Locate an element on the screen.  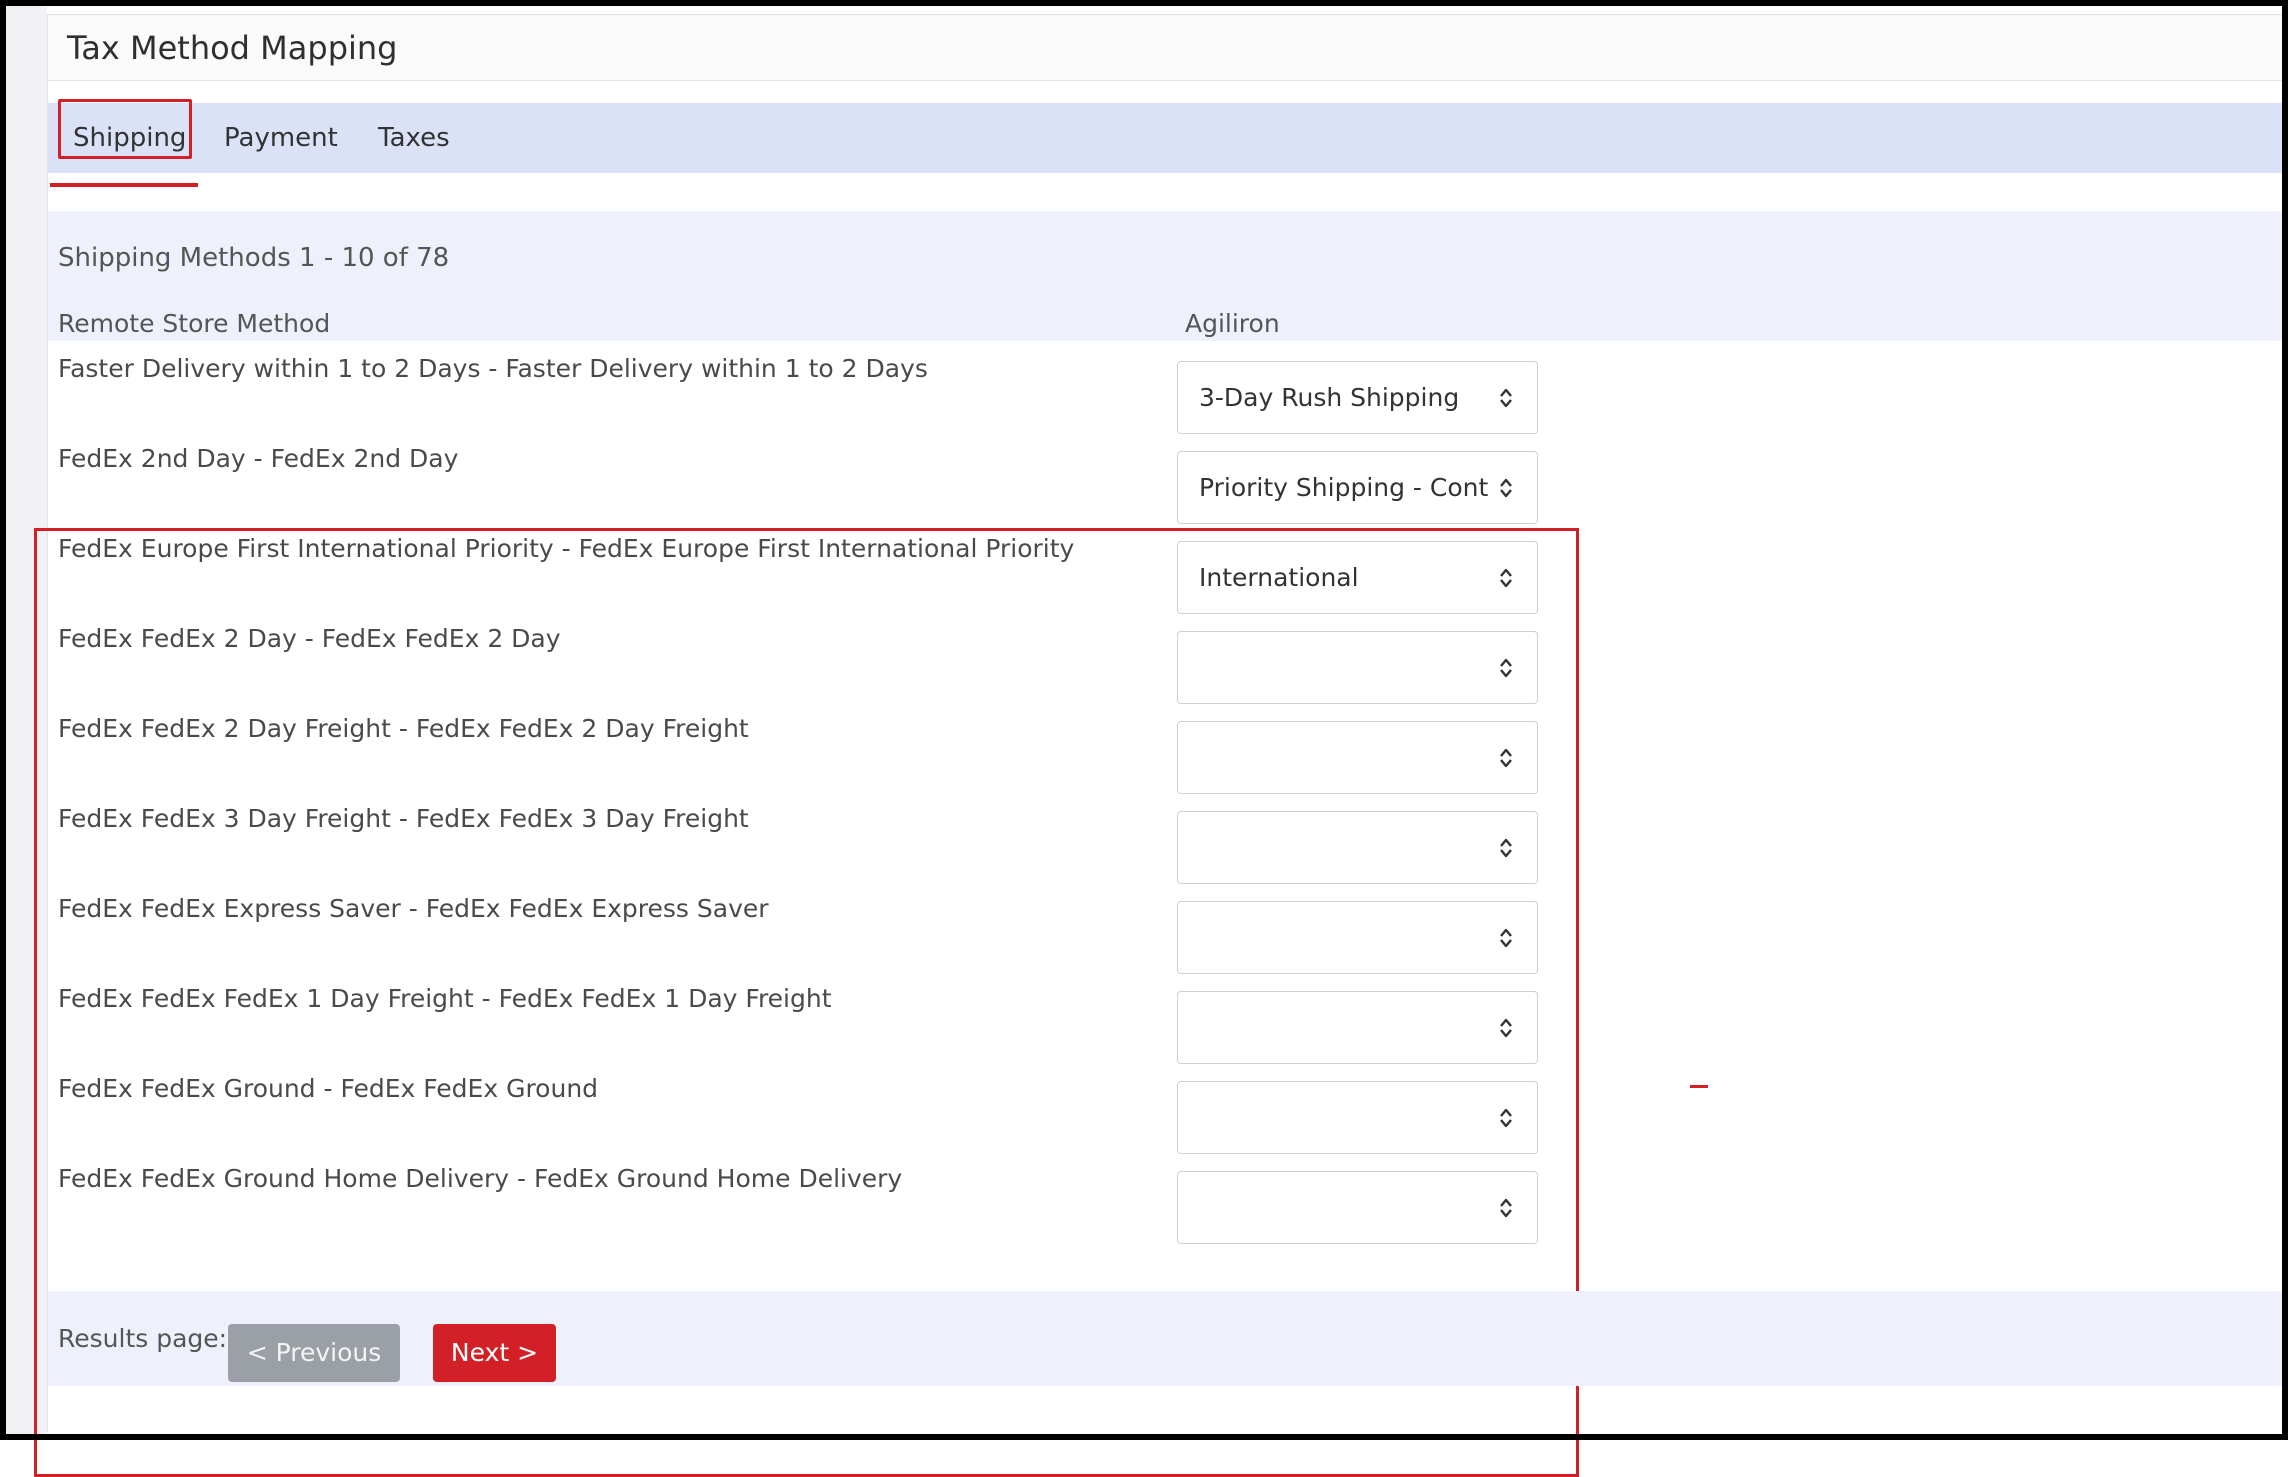
active-tab-highlight-box is located at coordinates (125, 129).